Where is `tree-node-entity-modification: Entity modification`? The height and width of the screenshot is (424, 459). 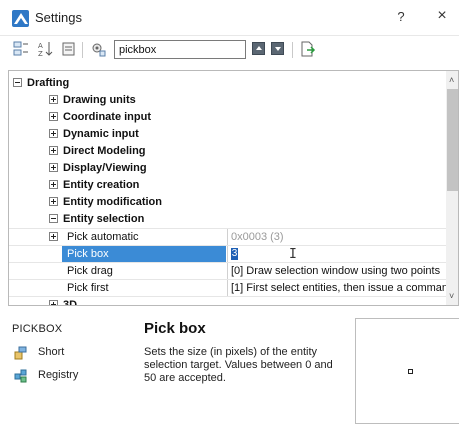
tree-node-entity-modification: Entity modification is located at coordinates (227, 202).